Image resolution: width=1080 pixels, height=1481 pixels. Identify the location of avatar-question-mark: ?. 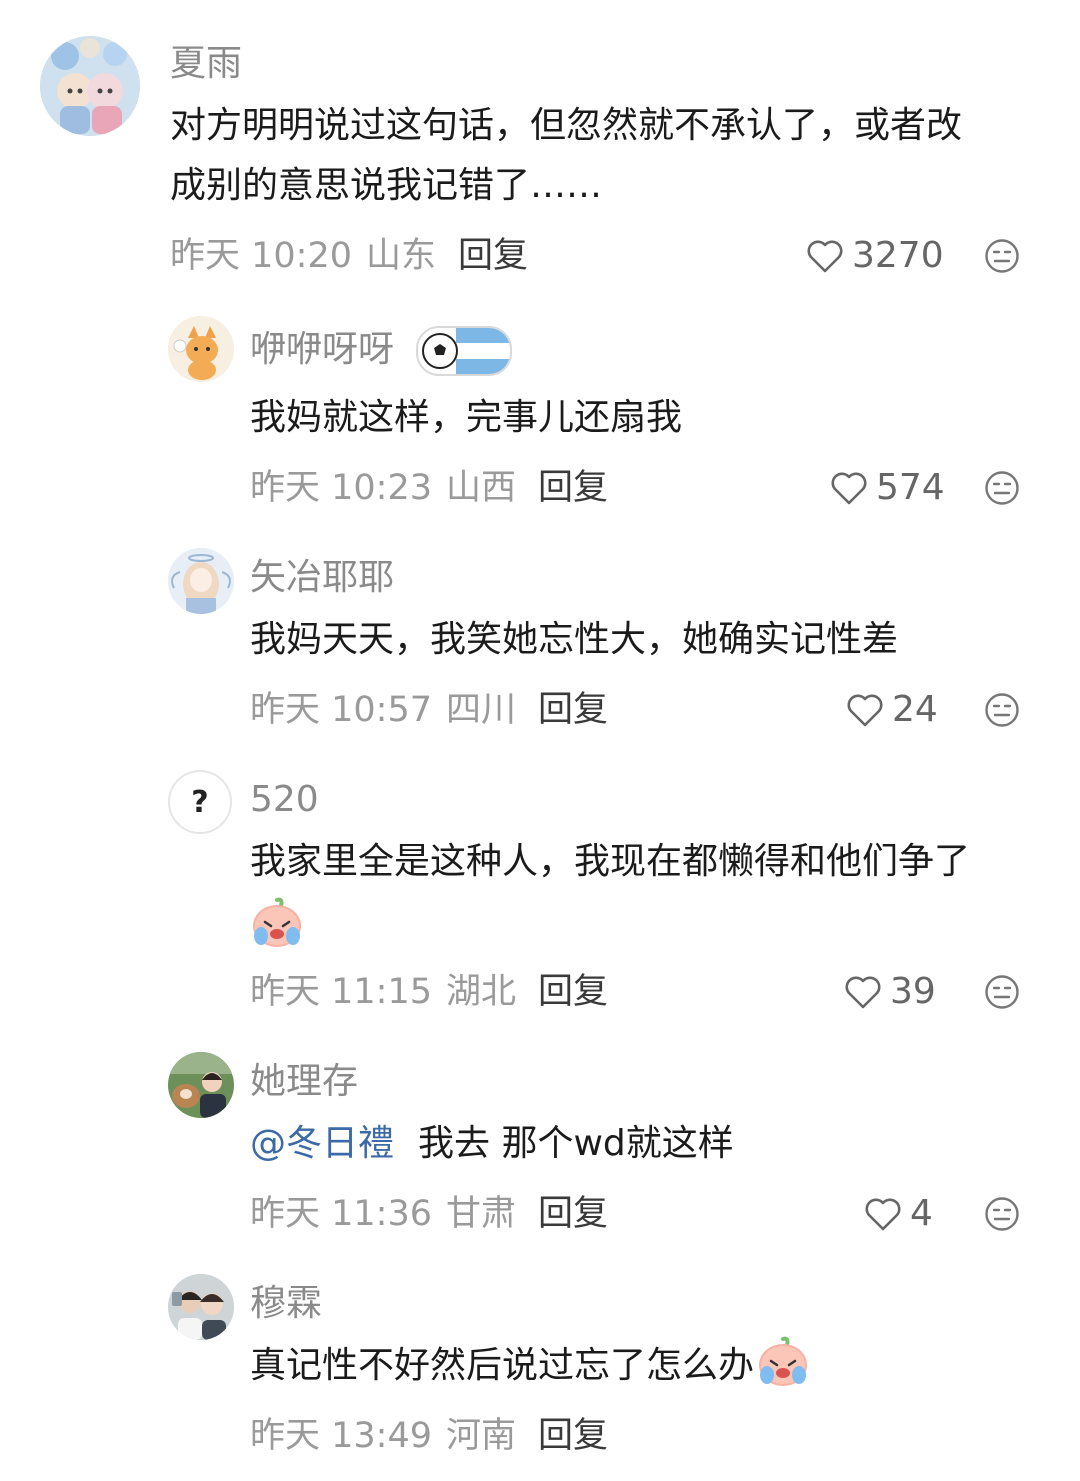
(200, 802).